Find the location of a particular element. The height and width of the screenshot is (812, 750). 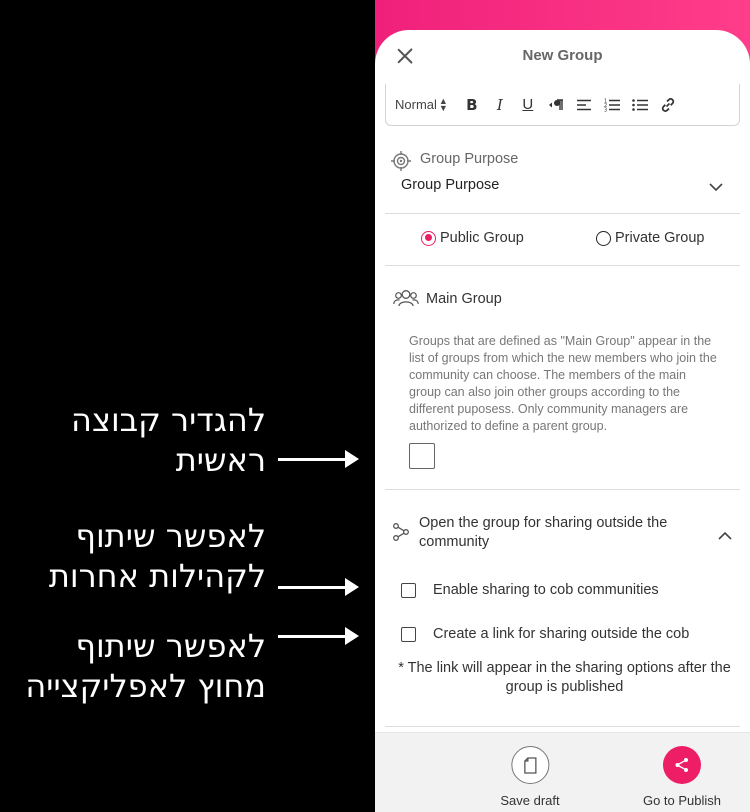

public-group-radio: Public Group is located at coordinates (472, 238).